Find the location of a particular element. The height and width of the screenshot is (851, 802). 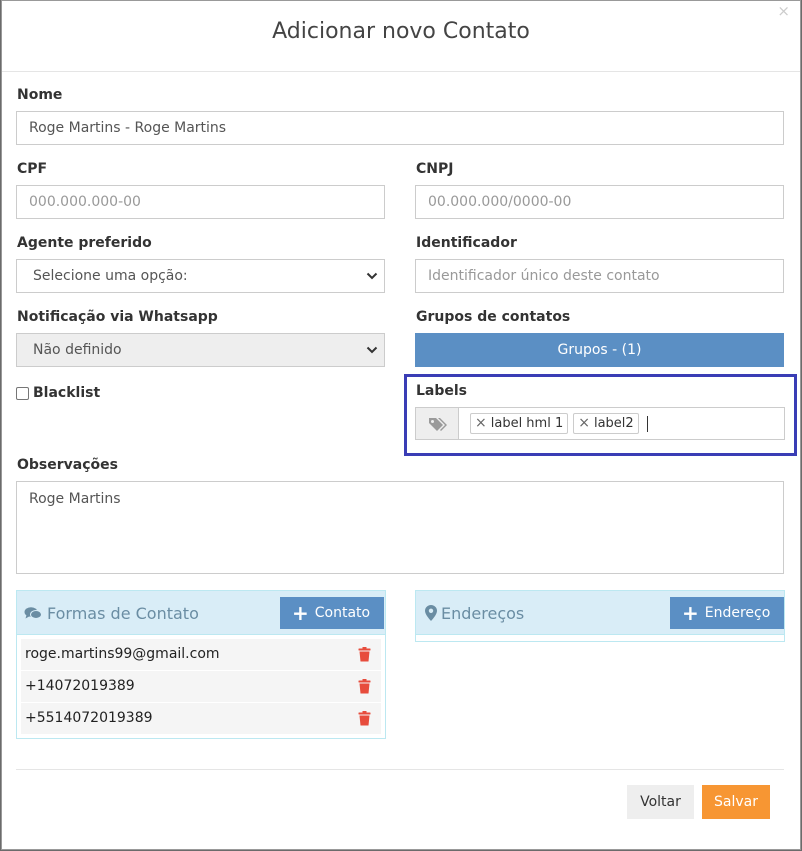

tag-addon is located at coordinates (437, 423).